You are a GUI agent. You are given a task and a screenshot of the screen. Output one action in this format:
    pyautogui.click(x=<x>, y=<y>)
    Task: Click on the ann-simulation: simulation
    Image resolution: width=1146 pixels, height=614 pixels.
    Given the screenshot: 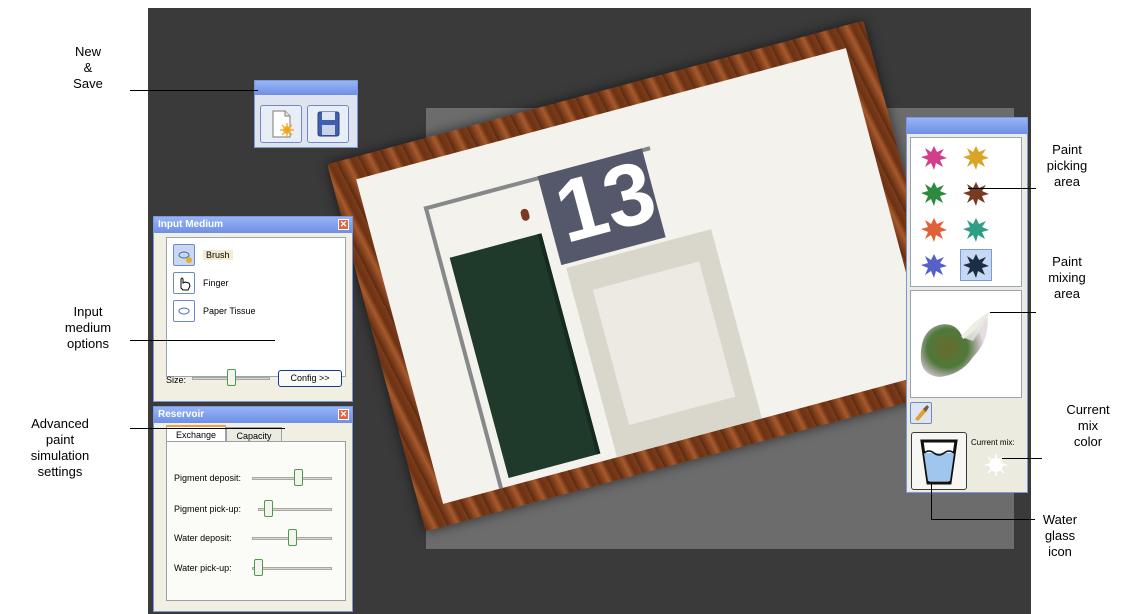 What is the action you would take?
    pyautogui.click(x=60, y=455)
    